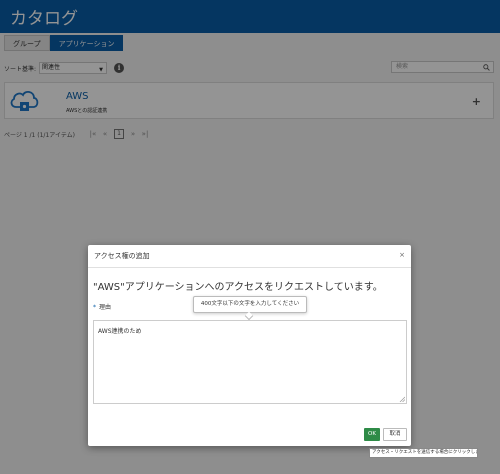 This screenshot has width=500, height=474. Describe the element at coordinates (423, 453) in the screenshot. I see `ok-tooltip: アクセス・リクエストを送信する場合にクリックします。` at that location.